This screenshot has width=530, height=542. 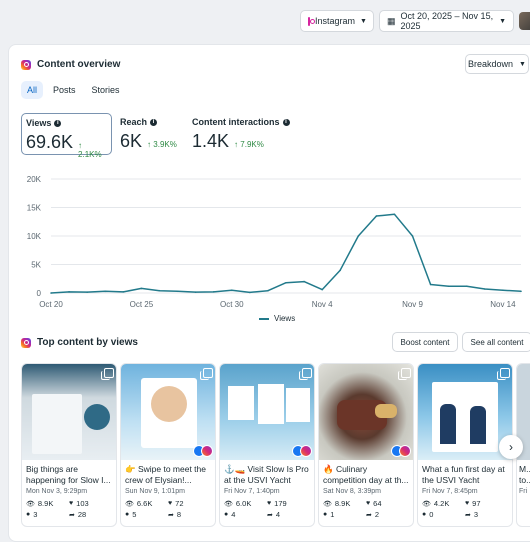 What do you see at coordinates (298, 405) in the screenshot?
I see `photo-frame` at bounding box center [298, 405].